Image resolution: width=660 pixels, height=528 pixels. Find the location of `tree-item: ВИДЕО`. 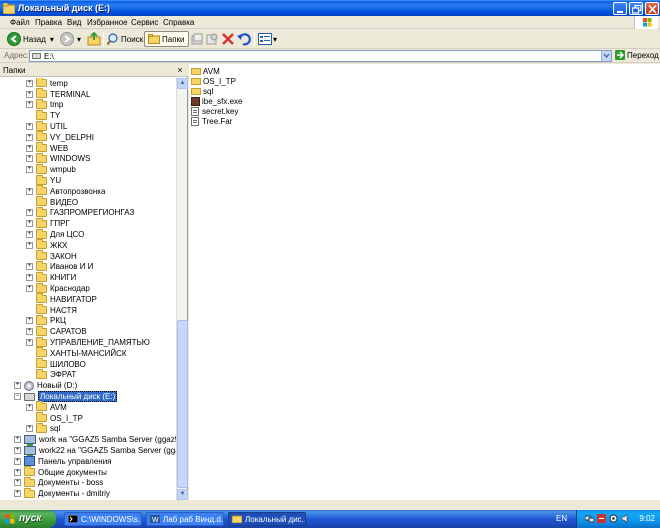

tree-item: ВИДЕО is located at coordinates (52, 202).